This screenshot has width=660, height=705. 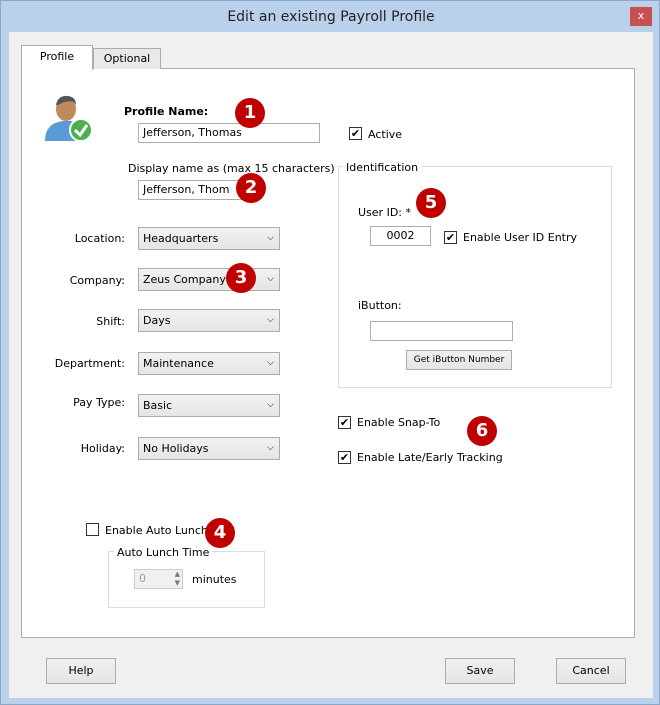 What do you see at coordinates (81, 671) in the screenshot?
I see `help-button: Help` at bounding box center [81, 671].